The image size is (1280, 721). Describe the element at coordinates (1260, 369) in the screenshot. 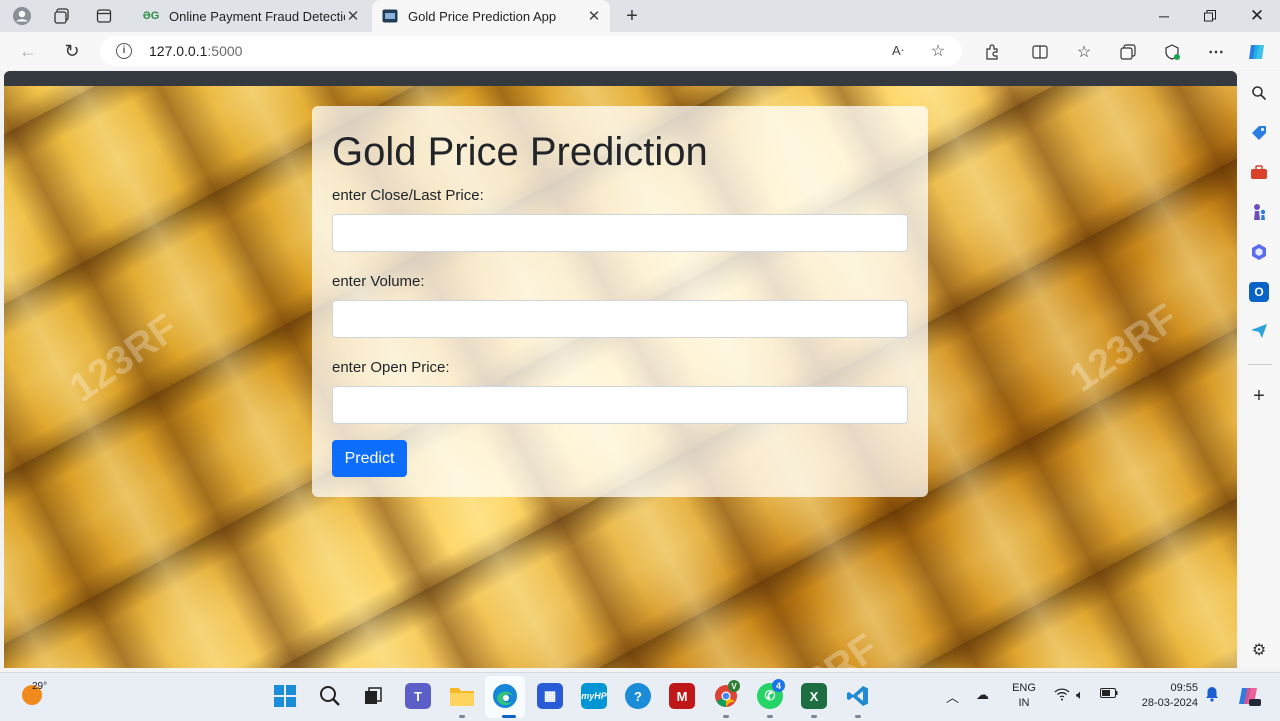

I see `edge-sidebar: O + ⚙` at that location.